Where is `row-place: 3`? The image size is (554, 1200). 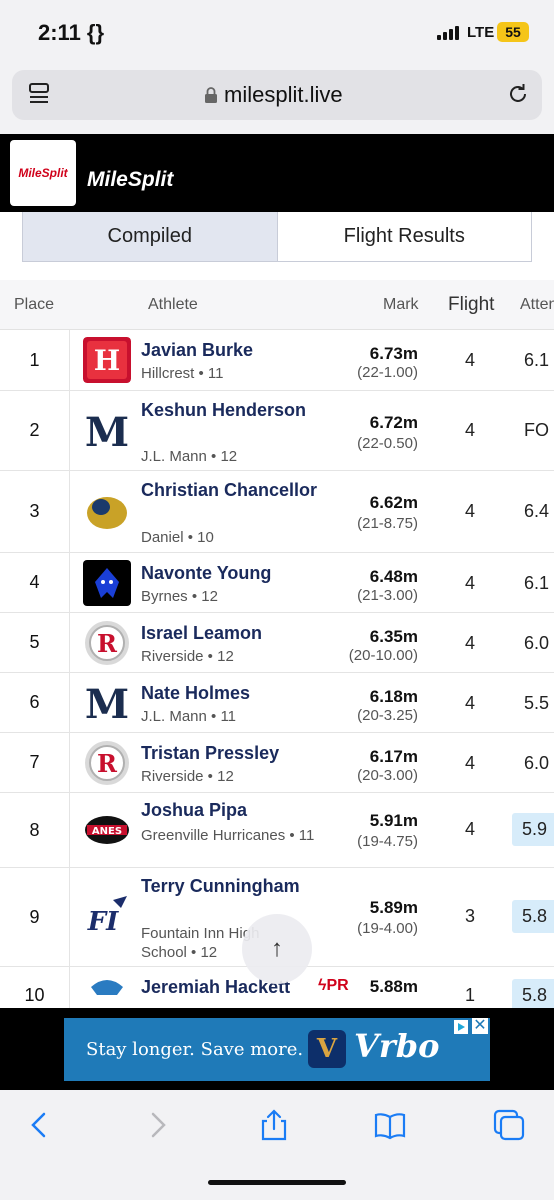 row-place: 3 is located at coordinates (35, 511).